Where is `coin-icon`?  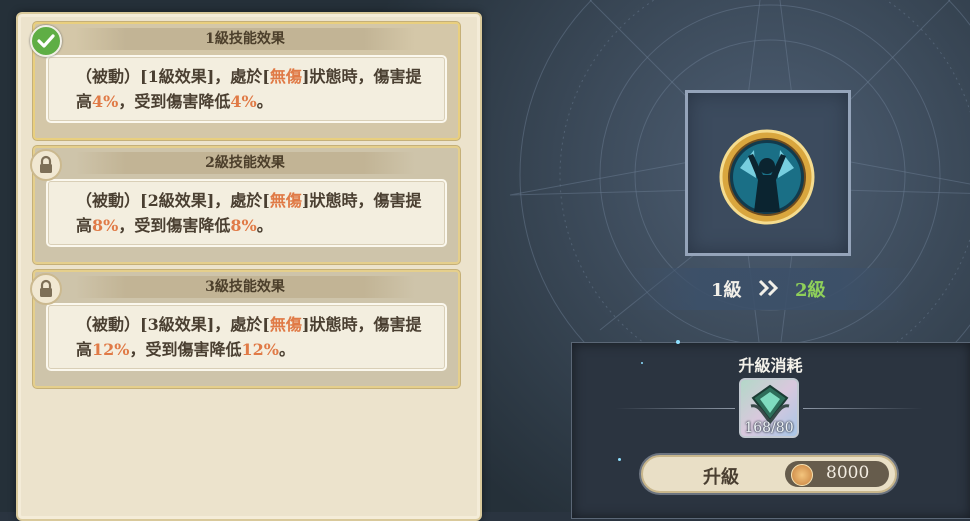
coin-icon is located at coordinates (802, 475).